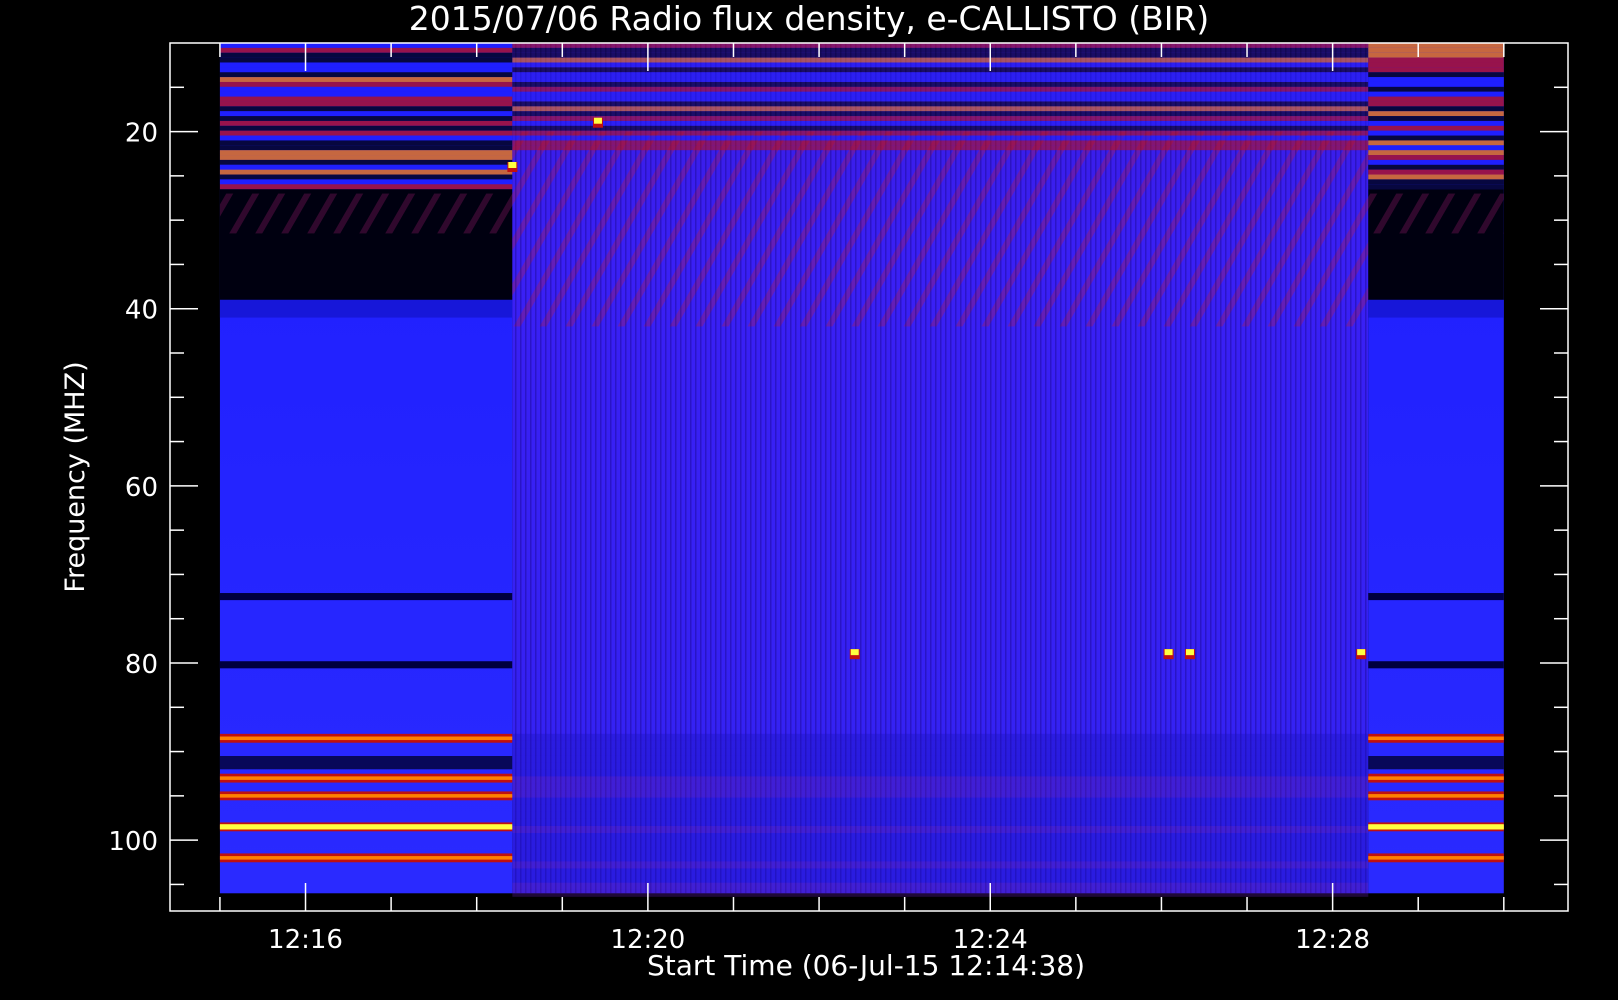 The image size is (1618, 1000). I want to click on segment-edge, so click(366, 308).